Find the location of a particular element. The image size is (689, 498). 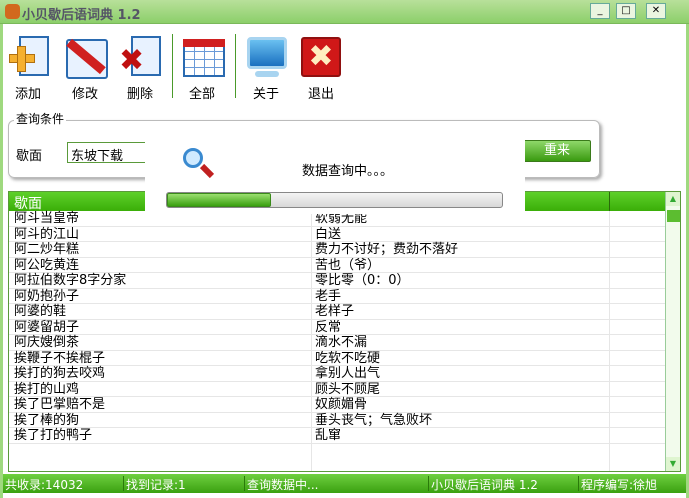

exit-icon: ✖ is located at coordinates (321, 57).